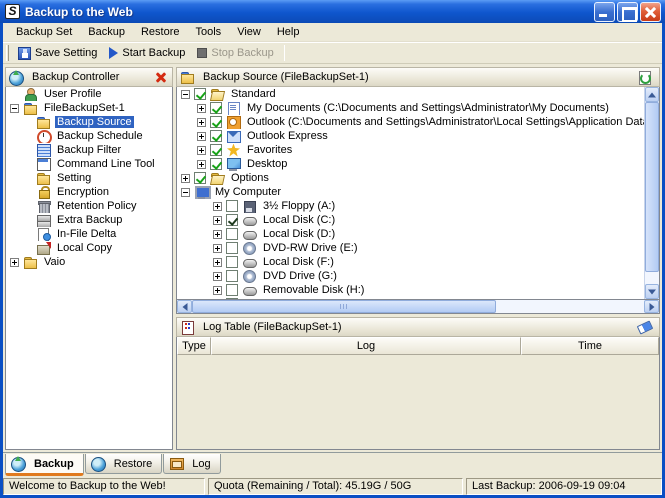 Image resolution: width=665 pixels, height=498 pixels. Describe the element at coordinates (43, 206) in the screenshot. I see `trash-icon` at that location.